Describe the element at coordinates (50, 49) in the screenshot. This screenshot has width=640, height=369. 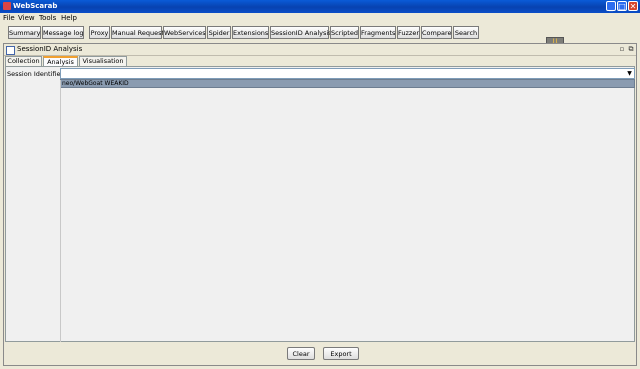
I see `frame-title: SessionID Analysis` at that location.